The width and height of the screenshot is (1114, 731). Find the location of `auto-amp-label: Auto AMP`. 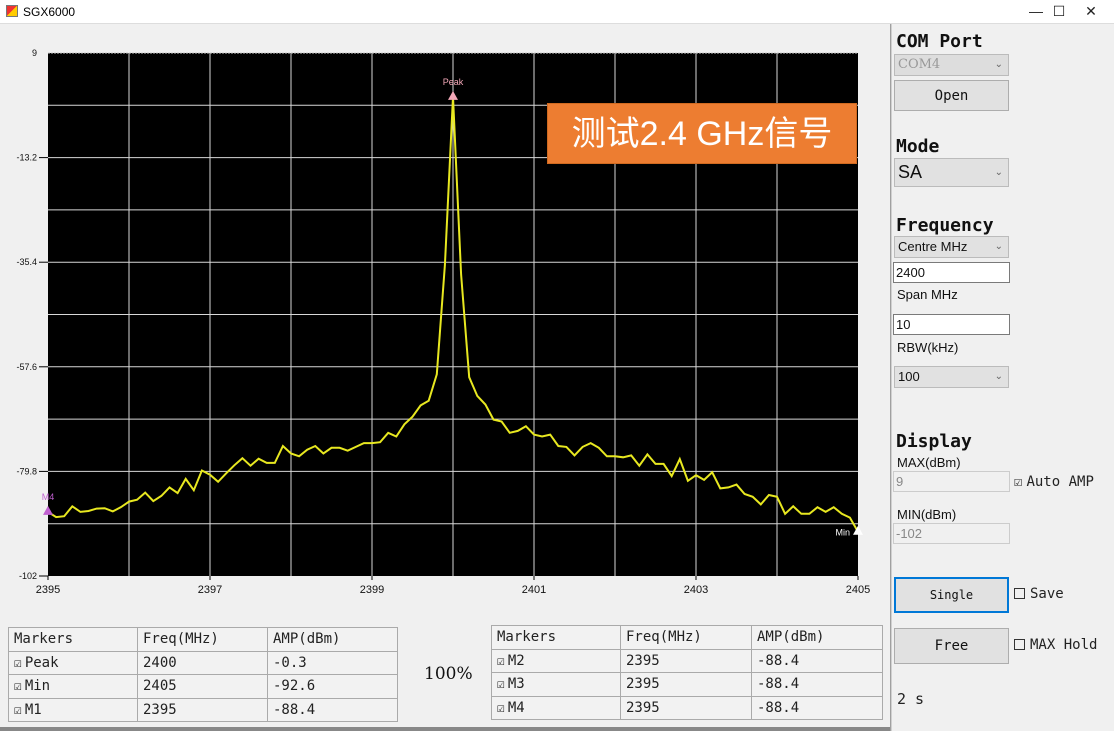

auto-amp-label: Auto AMP is located at coordinates (1060, 482).